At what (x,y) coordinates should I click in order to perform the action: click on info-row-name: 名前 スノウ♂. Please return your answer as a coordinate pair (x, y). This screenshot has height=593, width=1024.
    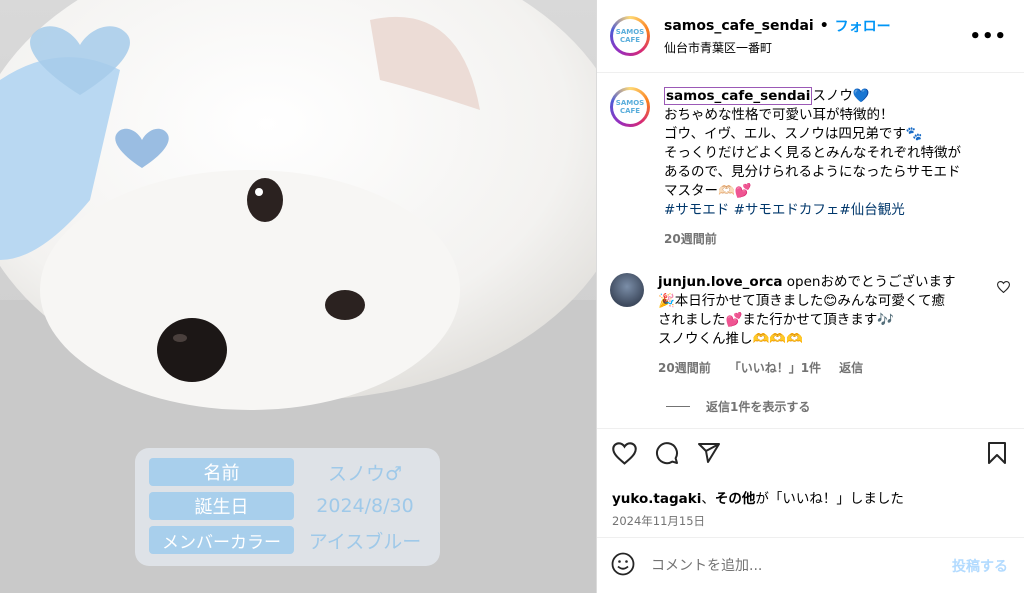
    Looking at the image, I should click on (287, 472).